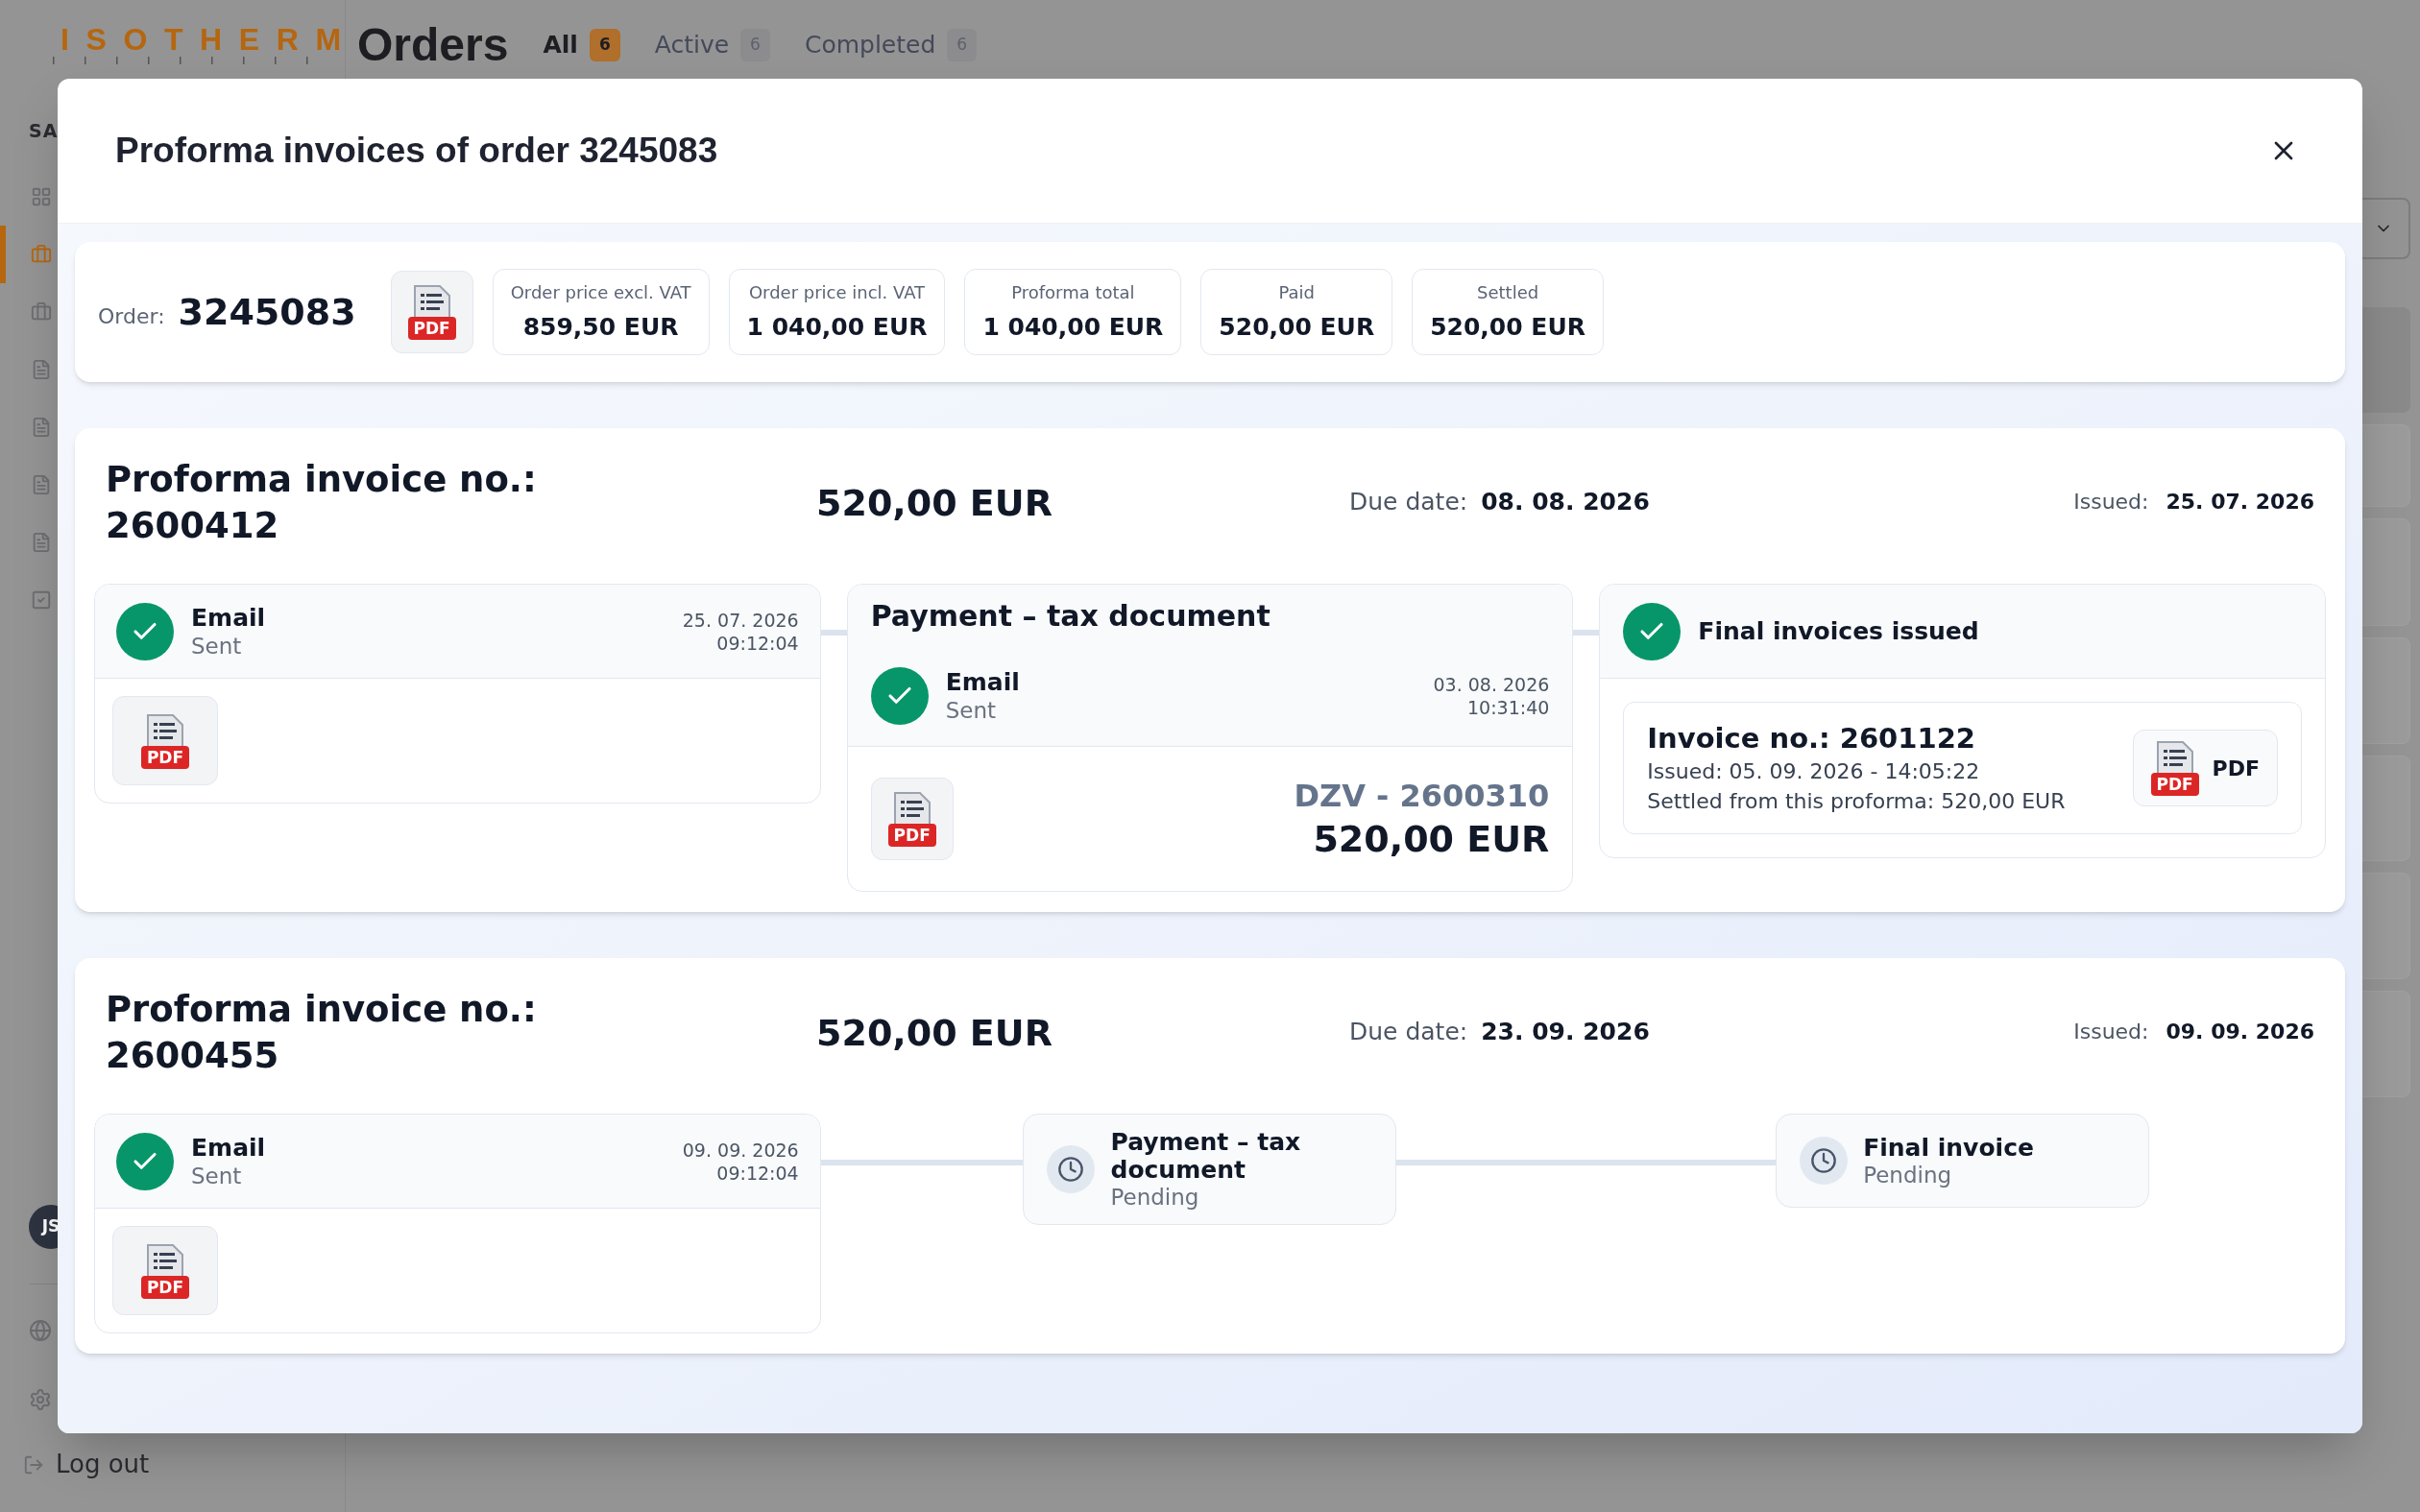 This screenshot has width=2420, height=1512. What do you see at coordinates (2240, 1032) in the screenshot?
I see `issued-date: 09. 09. 2026` at bounding box center [2240, 1032].